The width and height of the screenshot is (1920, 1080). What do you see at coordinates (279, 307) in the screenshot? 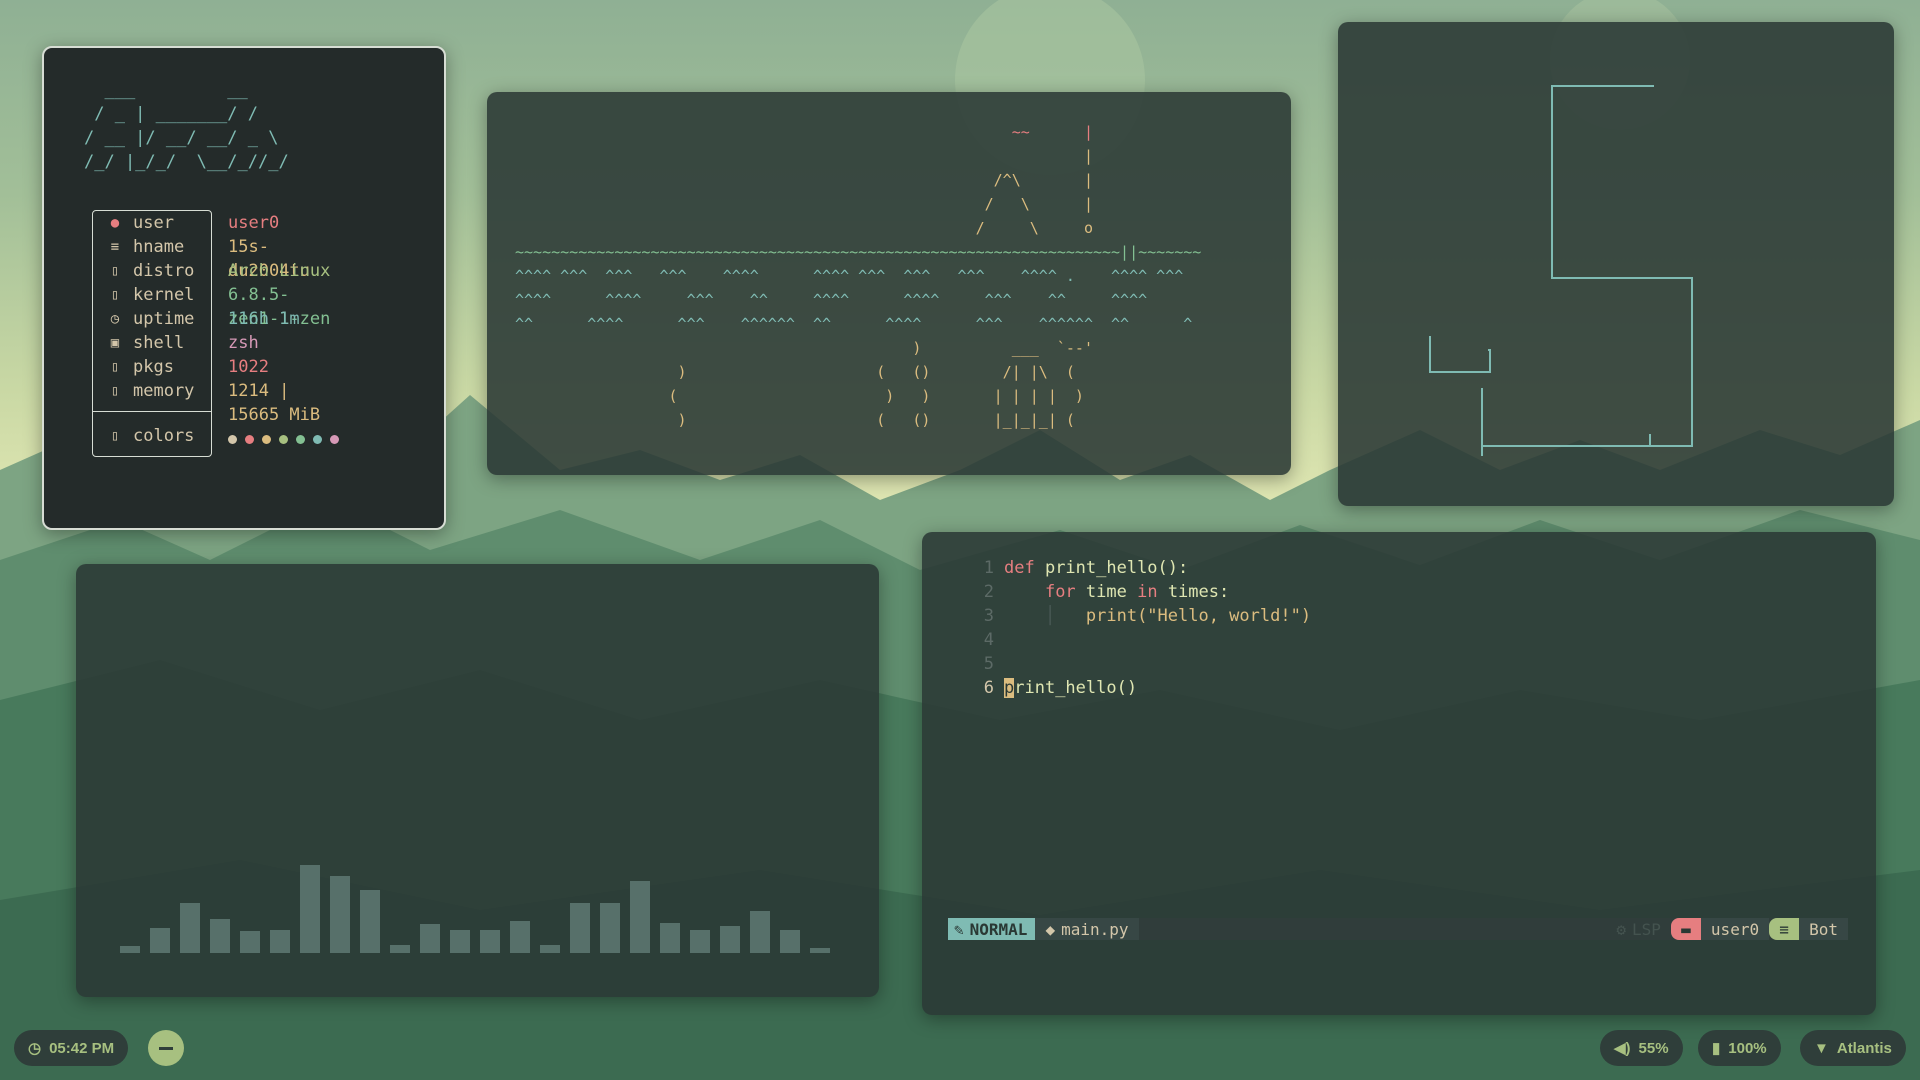
I see `info-value-kernel: 6.8.5-zen1-1-zen` at bounding box center [279, 307].